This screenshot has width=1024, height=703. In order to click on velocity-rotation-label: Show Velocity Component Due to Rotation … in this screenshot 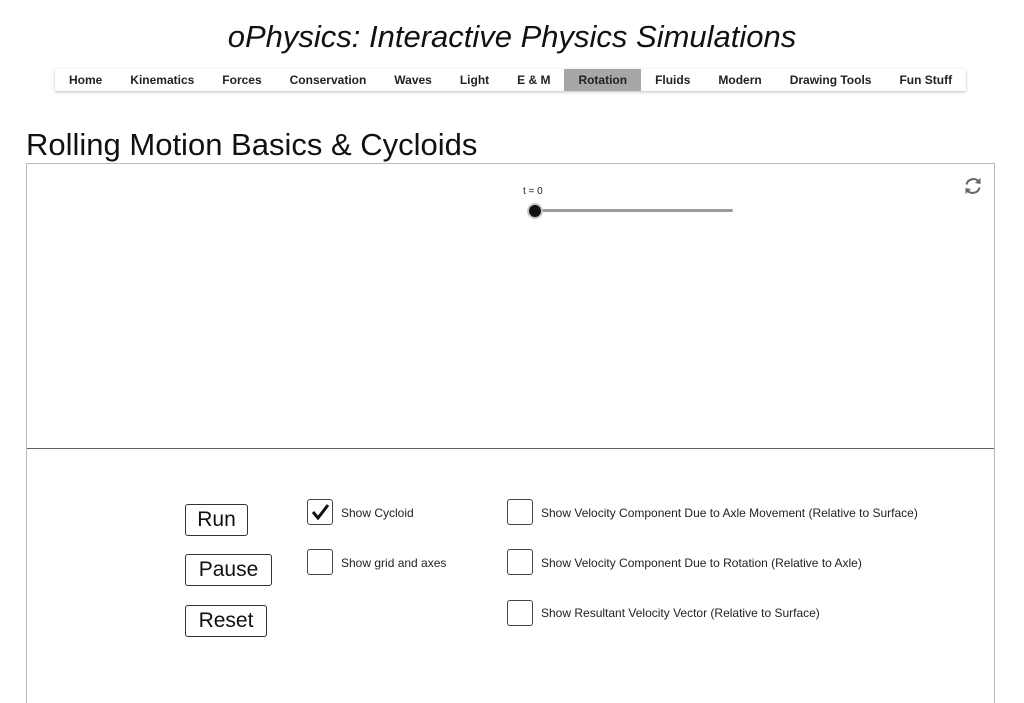, I will do `click(701, 563)`.